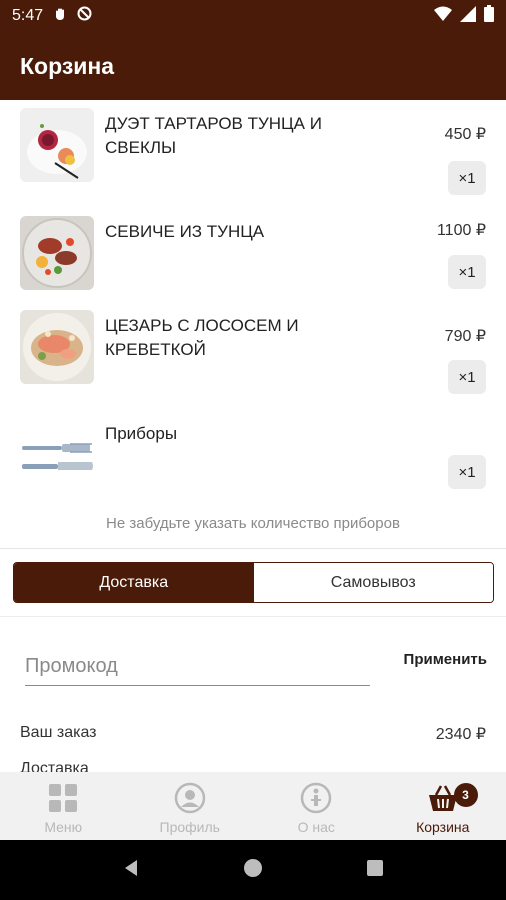 The height and width of the screenshot is (900, 506). What do you see at coordinates (461, 230) in the screenshot?
I see `item-price: 1100 ₽` at bounding box center [461, 230].